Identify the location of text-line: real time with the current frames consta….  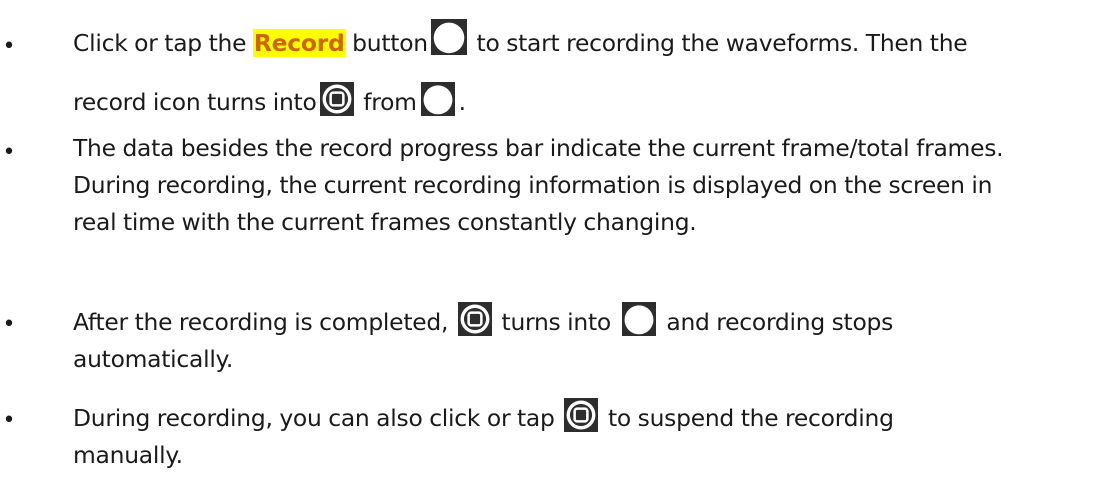
(385, 222).